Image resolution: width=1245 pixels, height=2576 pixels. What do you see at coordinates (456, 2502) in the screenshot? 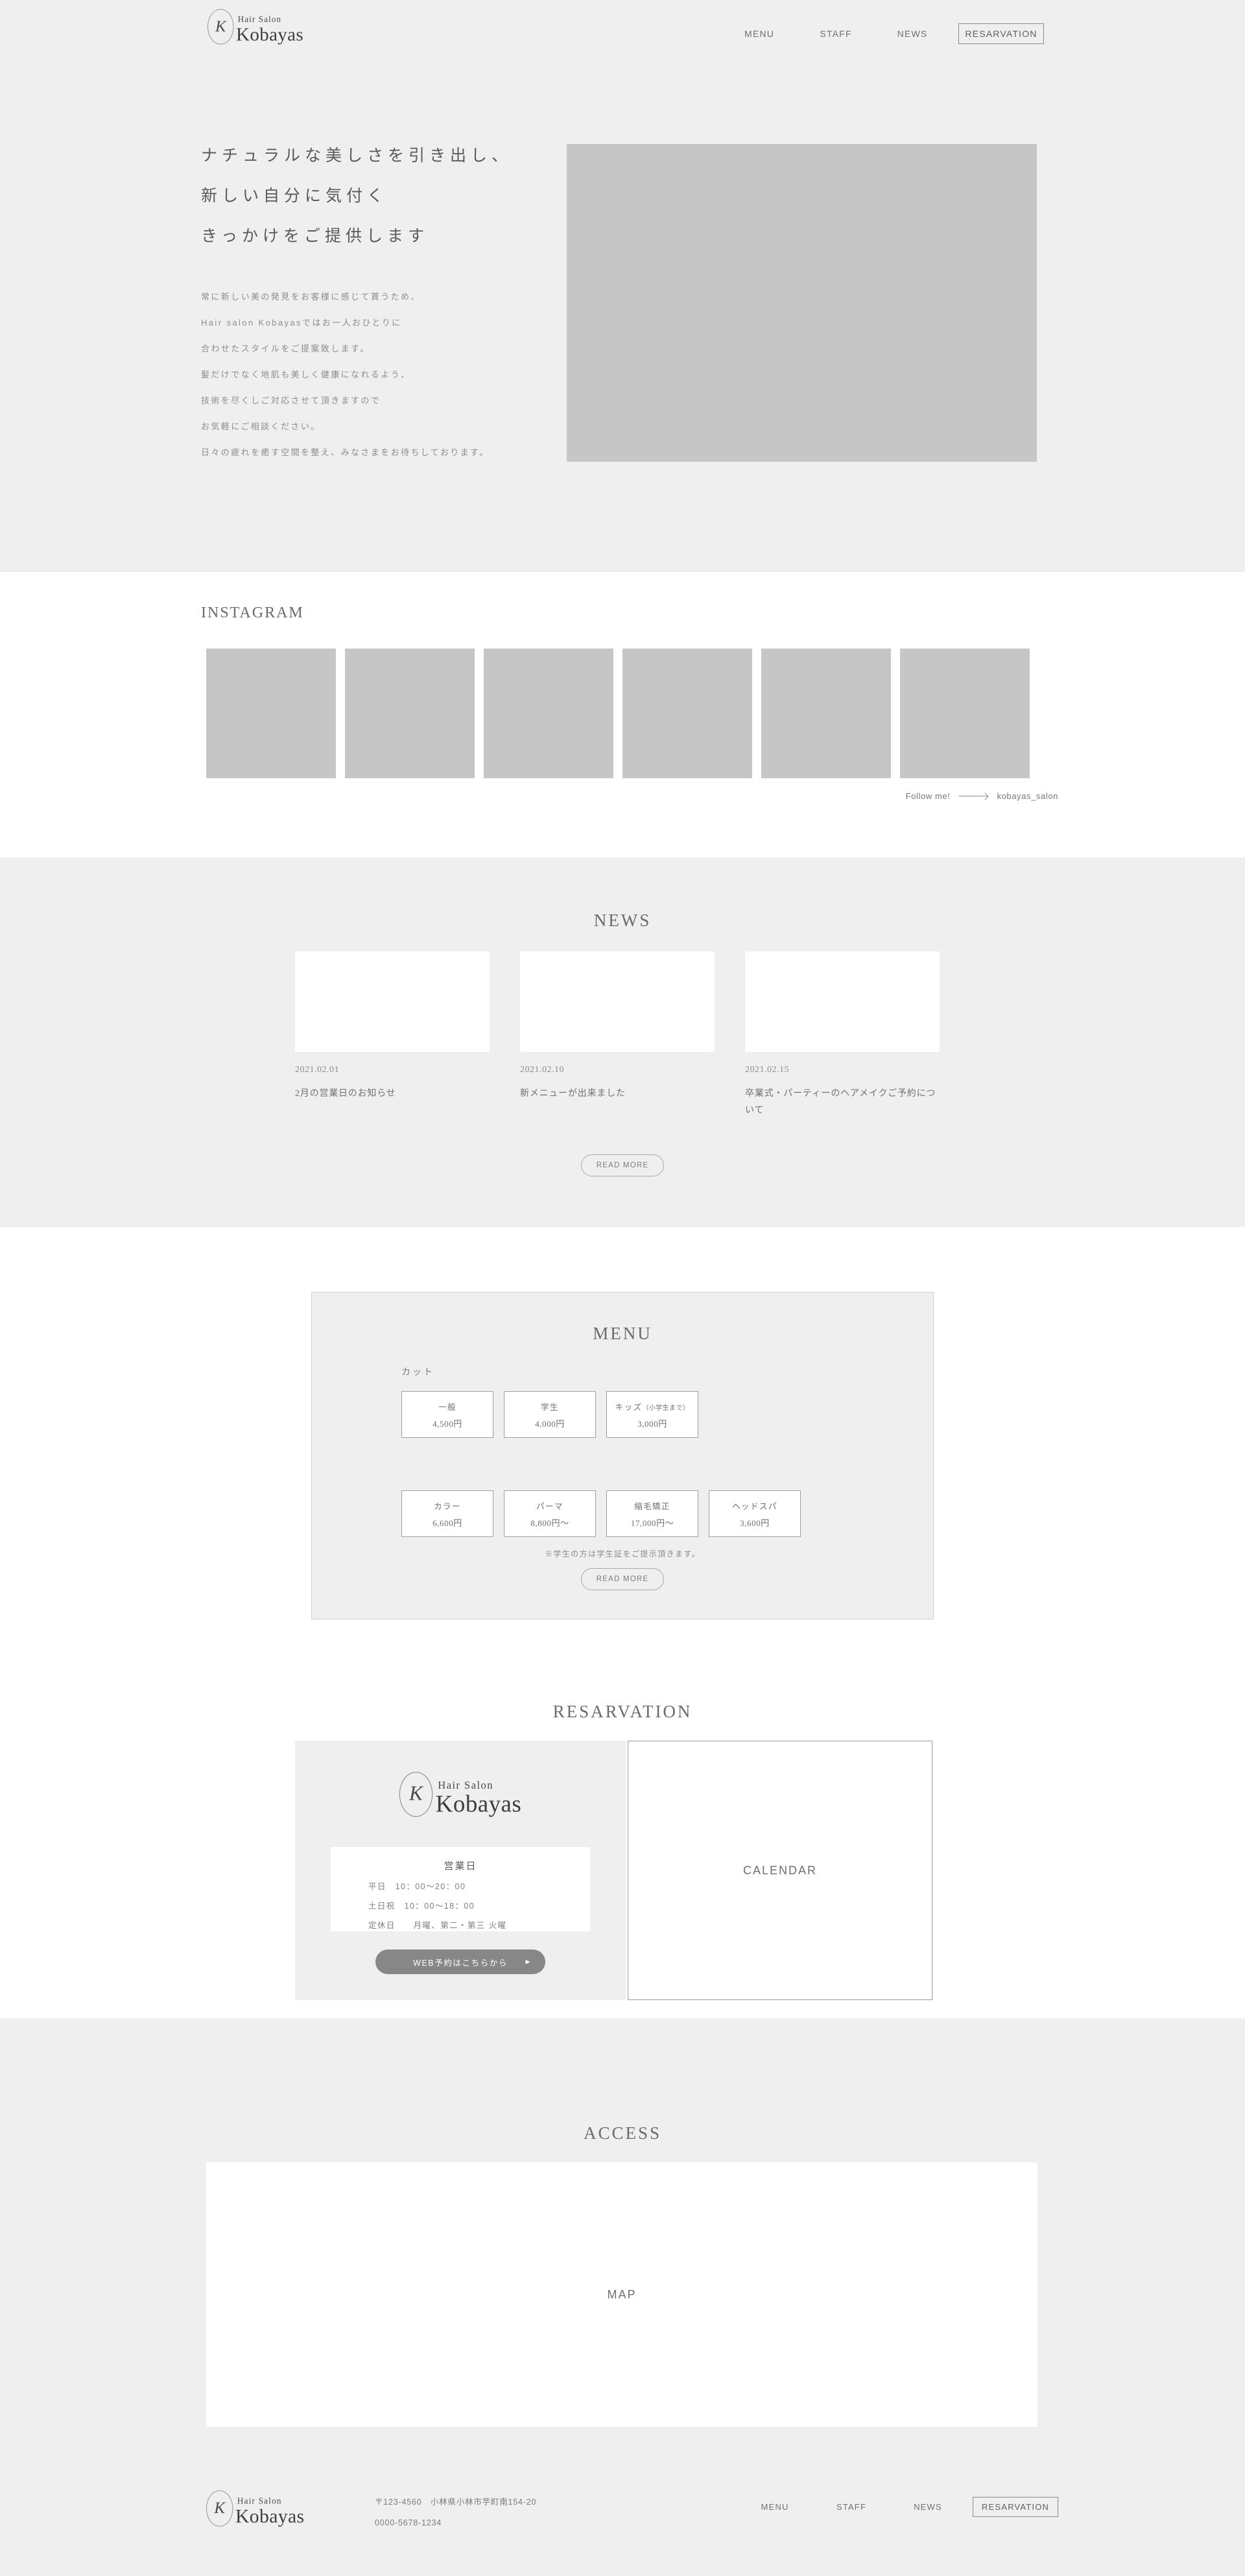
I see `footer-address: 〒123-4560 小林県小林市芋町南154-20` at bounding box center [456, 2502].